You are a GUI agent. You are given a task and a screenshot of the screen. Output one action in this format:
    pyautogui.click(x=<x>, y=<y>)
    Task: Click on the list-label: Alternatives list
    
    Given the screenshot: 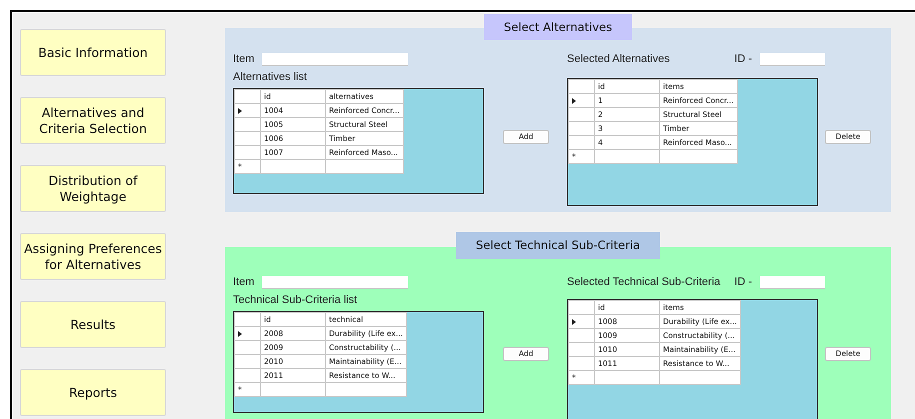 What is the action you would take?
    pyautogui.click(x=270, y=77)
    